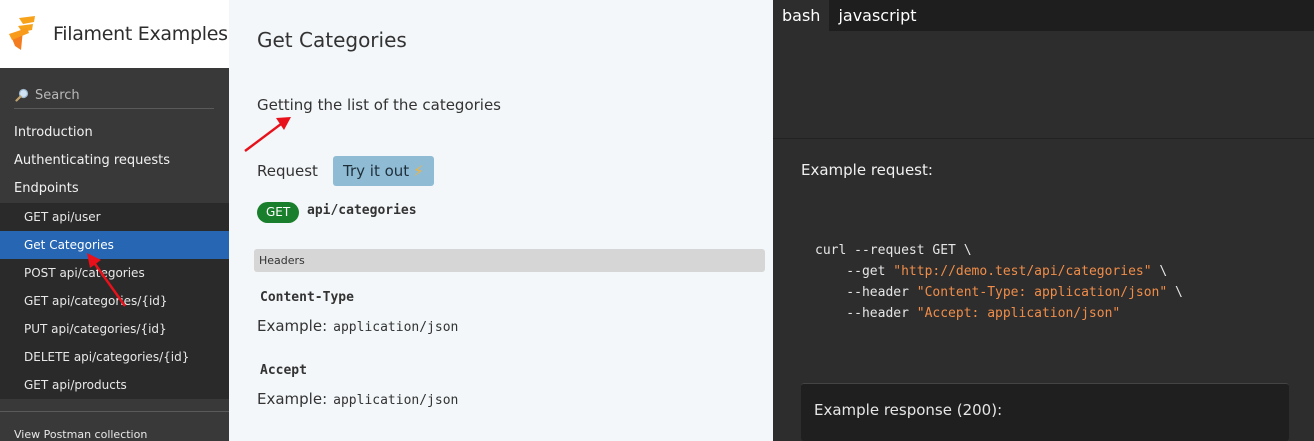 The image size is (1314, 441). What do you see at coordinates (140, 34) in the screenshot?
I see `brand-name: Filament Examples` at bounding box center [140, 34].